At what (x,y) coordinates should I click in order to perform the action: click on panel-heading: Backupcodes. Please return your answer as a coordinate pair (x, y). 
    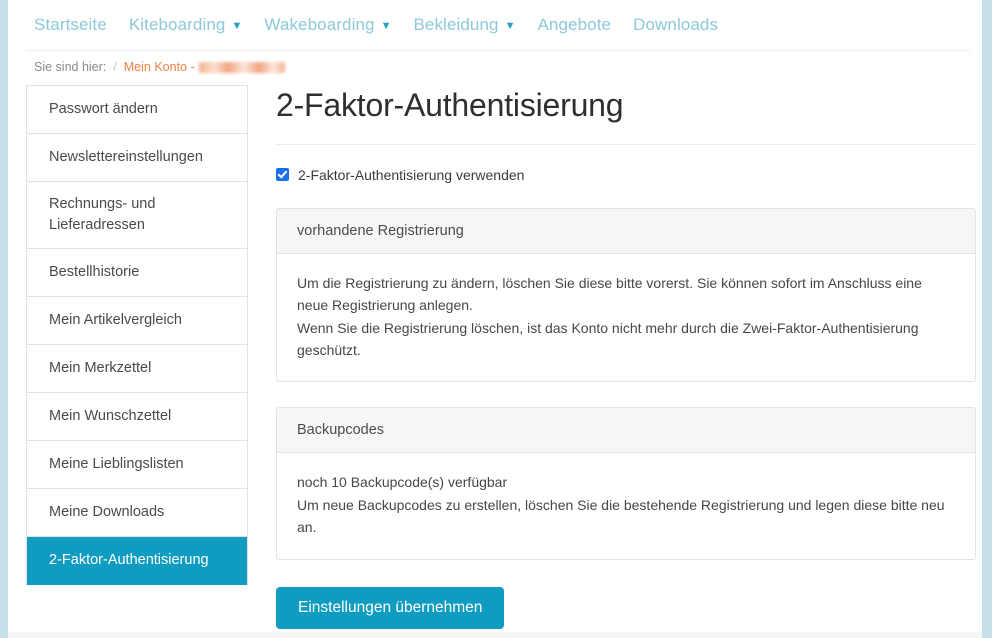
    Looking at the image, I should click on (626, 431).